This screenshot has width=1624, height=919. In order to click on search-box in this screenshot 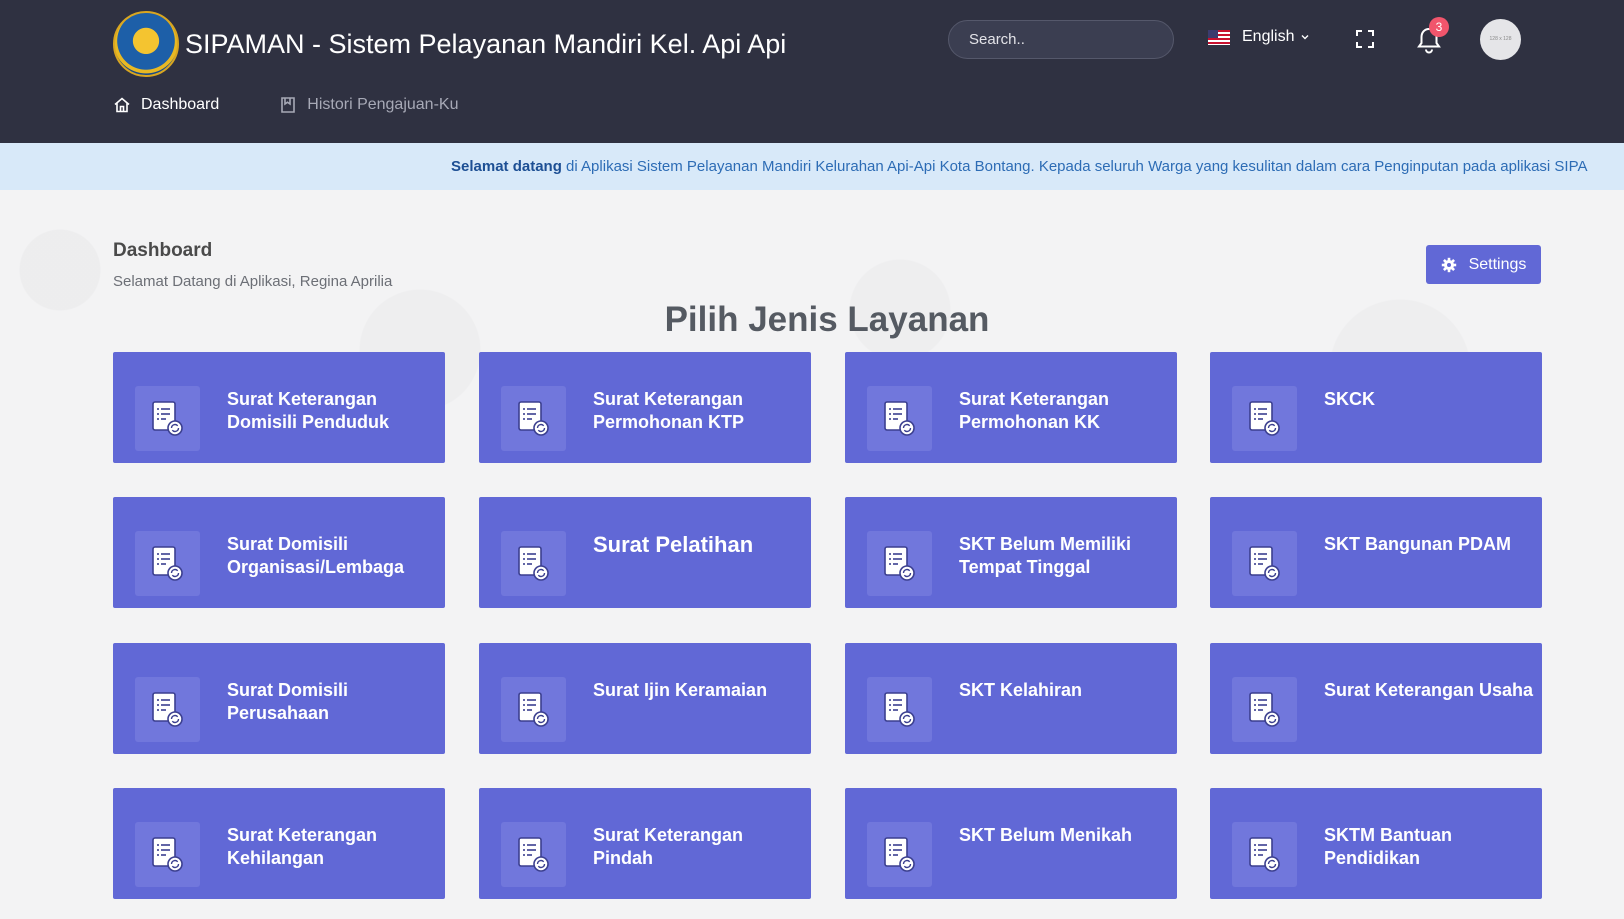, I will do `click(1061, 39)`.